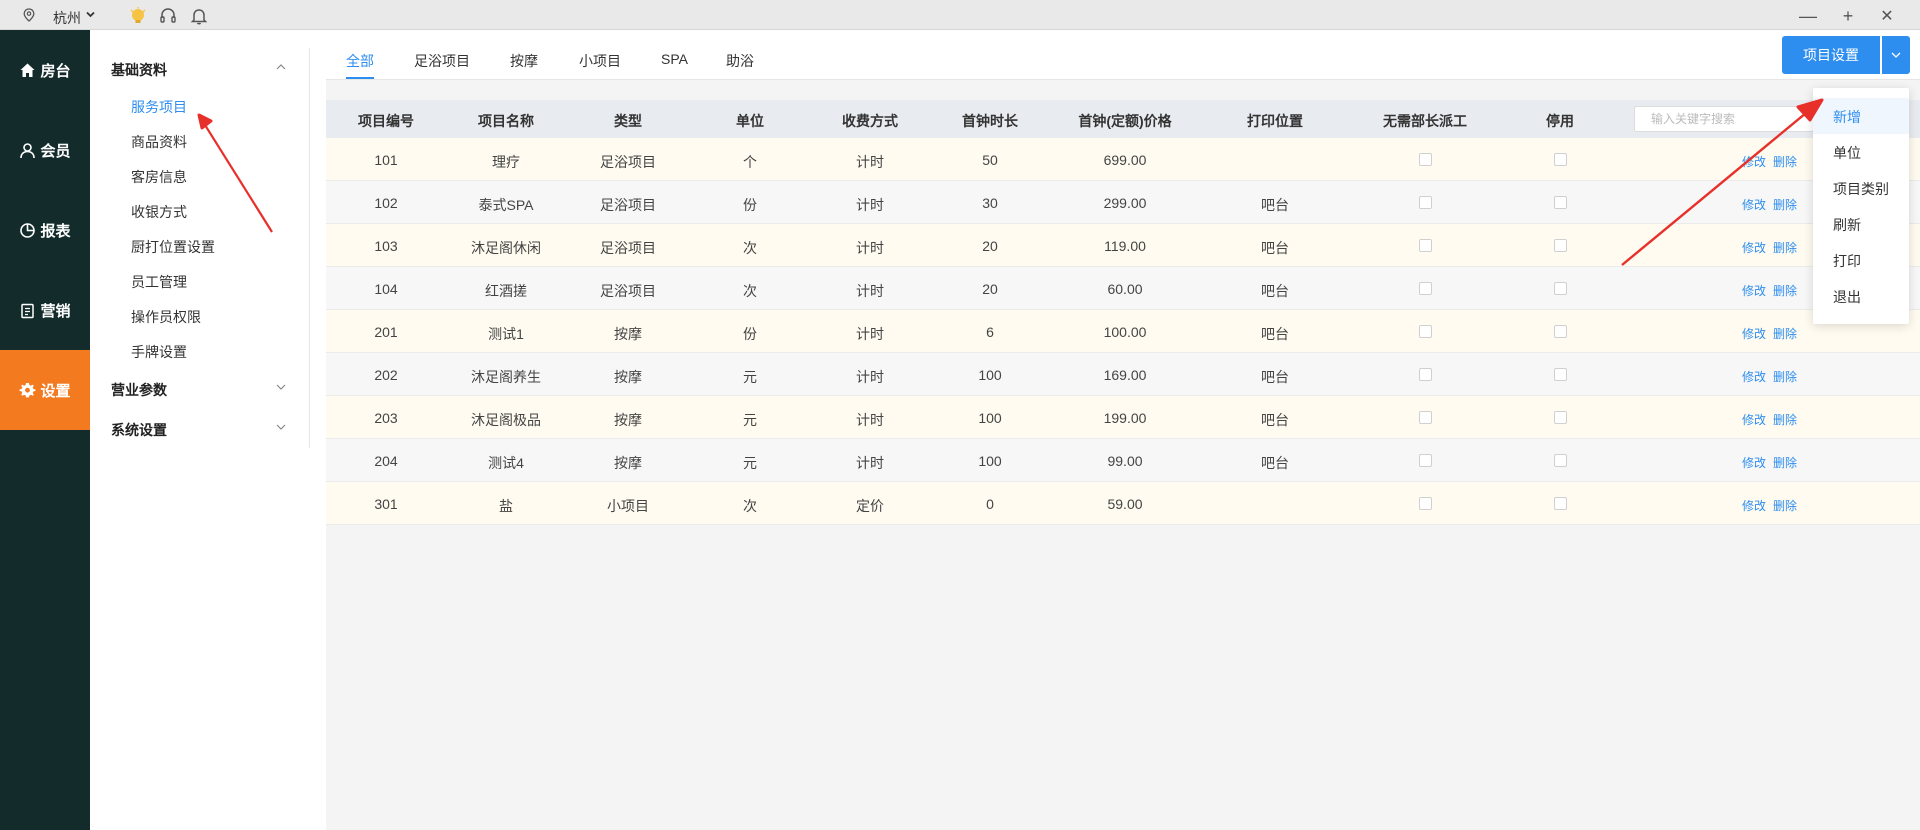 The height and width of the screenshot is (830, 1920). What do you see at coordinates (1847, 153) in the screenshot?
I see `menu-item-unit: 单位` at bounding box center [1847, 153].